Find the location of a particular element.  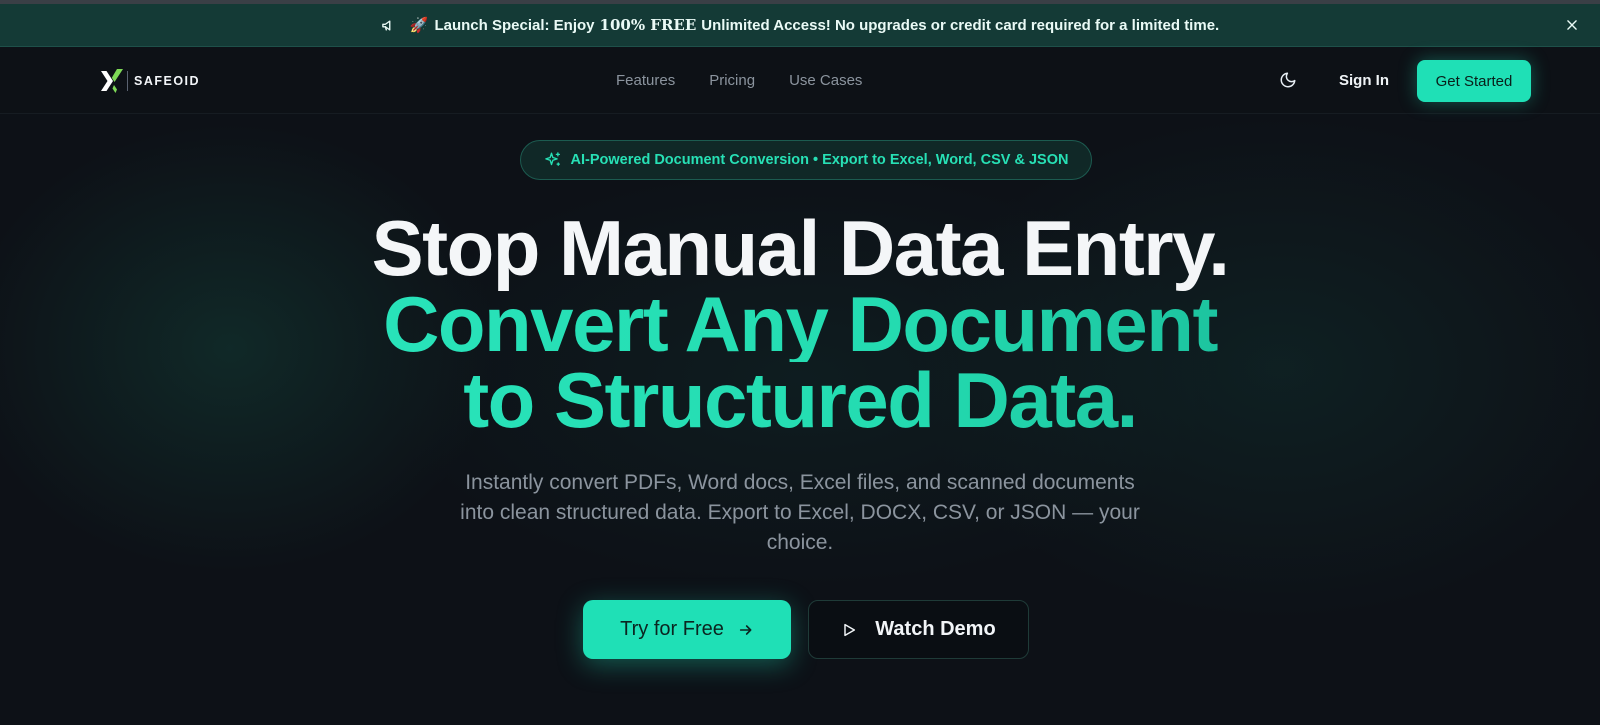

logo-icon is located at coordinates (112, 81).